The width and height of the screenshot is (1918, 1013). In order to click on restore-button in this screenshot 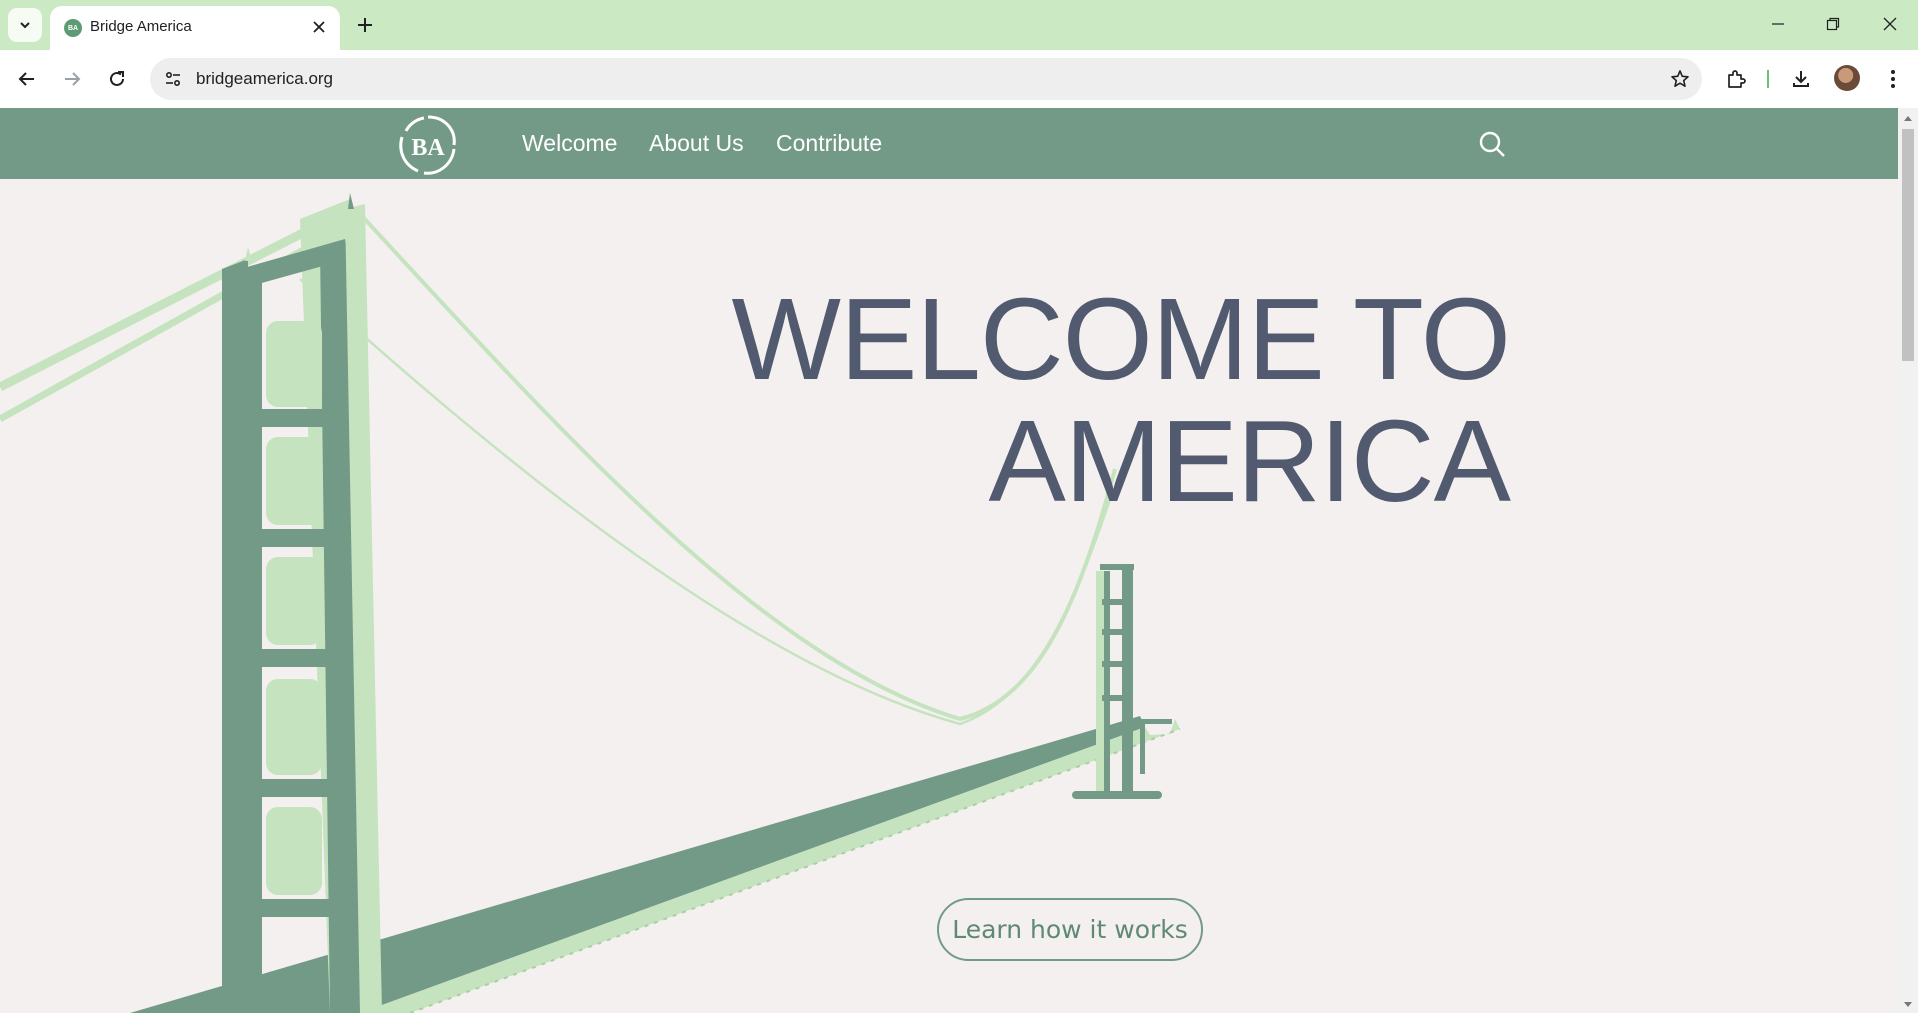, I will do `click(1833, 24)`.